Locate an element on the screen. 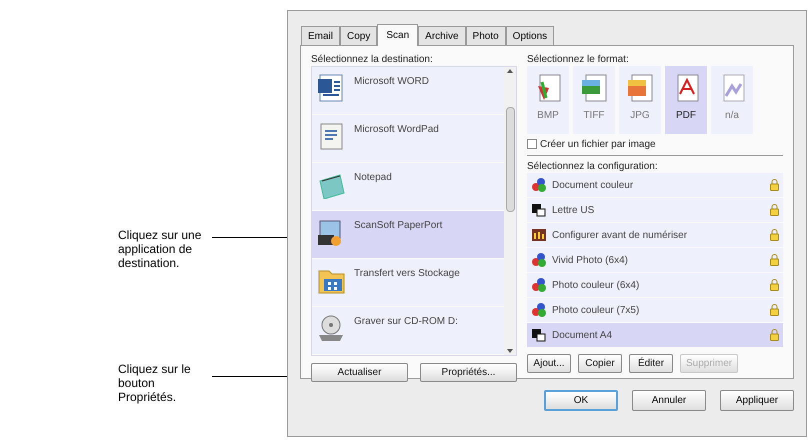 Image resolution: width=812 pixels, height=443 pixels. scrollbar is located at coordinates (510, 211).